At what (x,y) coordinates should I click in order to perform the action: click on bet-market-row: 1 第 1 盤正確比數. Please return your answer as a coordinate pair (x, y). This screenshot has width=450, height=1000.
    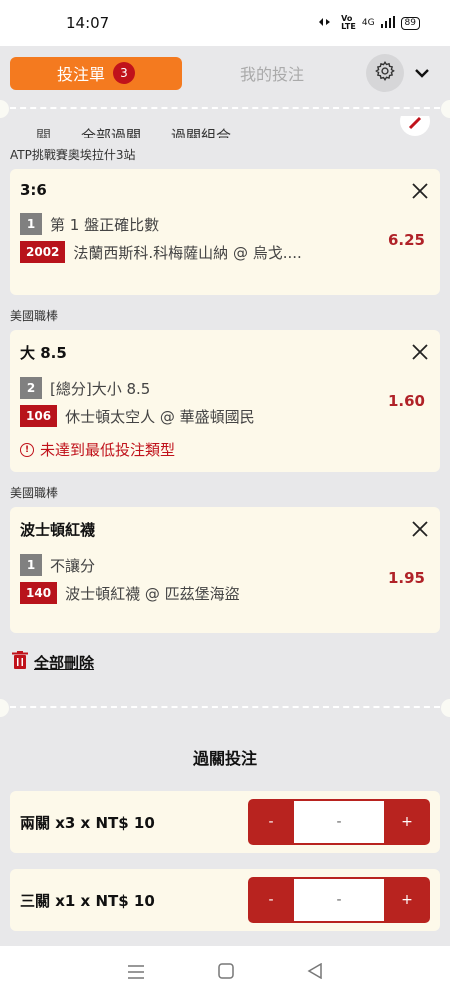
    Looking at the image, I should click on (225, 224).